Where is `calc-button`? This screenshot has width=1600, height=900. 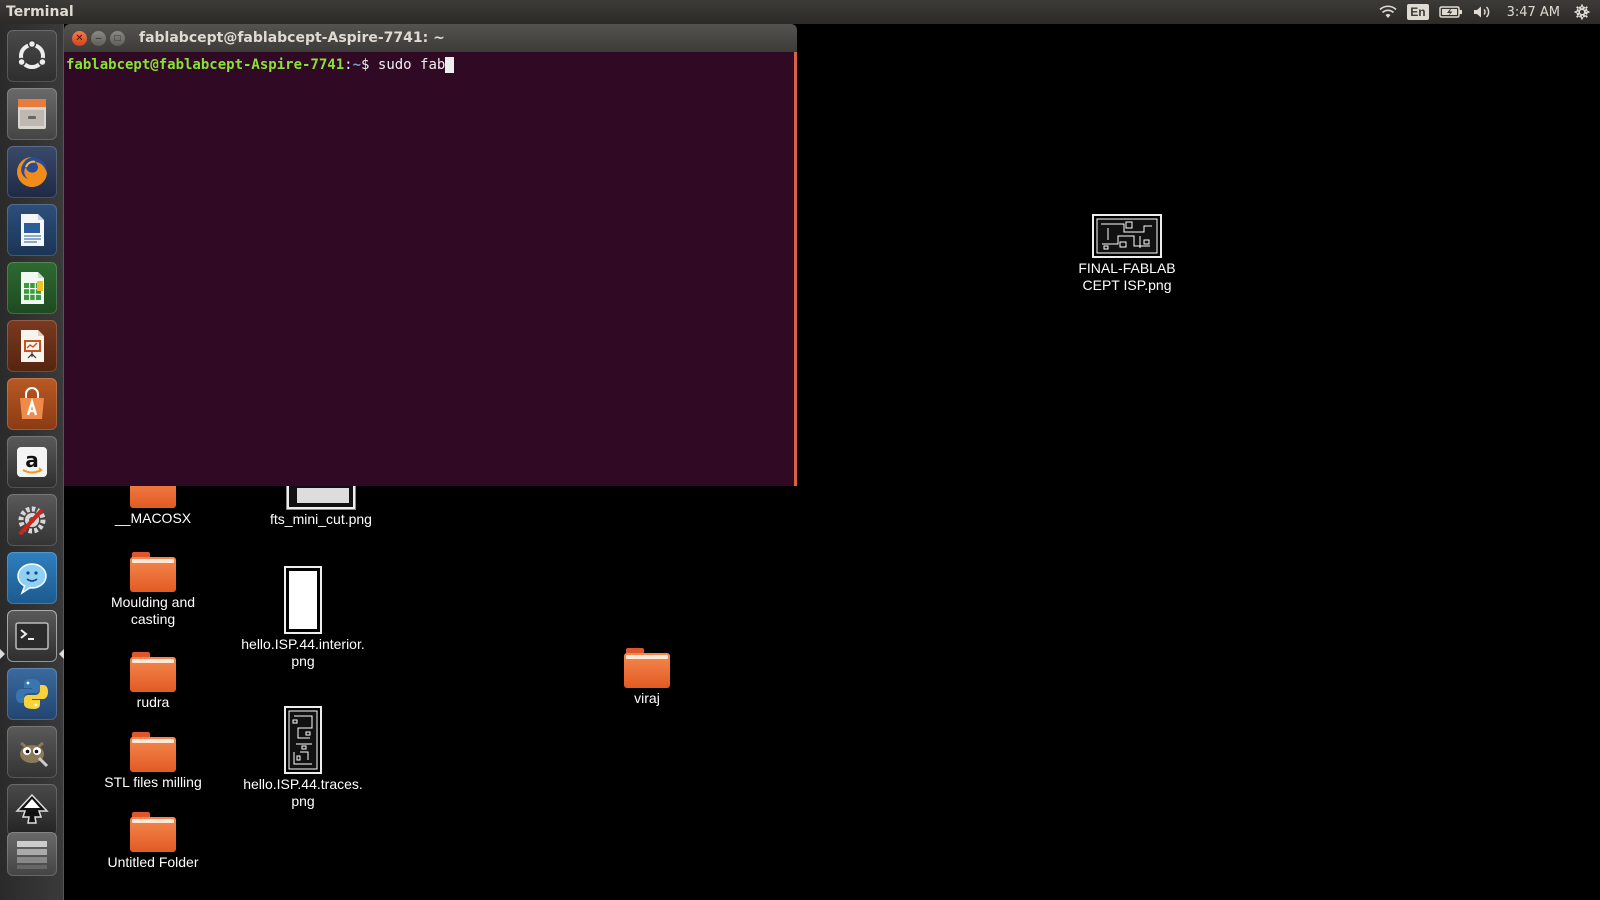 calc-button is located at coordinates (32, 288).